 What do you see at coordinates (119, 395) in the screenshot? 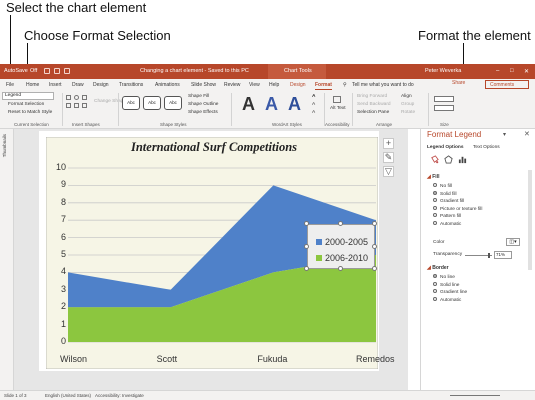
I see `accessibility-indicator: Accessibility: Investigate` at bounding box center [119, 395].